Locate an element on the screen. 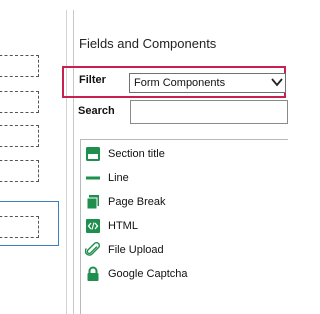  list-item-google-captcha: Google Captcha is located at coordinates (185, 274).